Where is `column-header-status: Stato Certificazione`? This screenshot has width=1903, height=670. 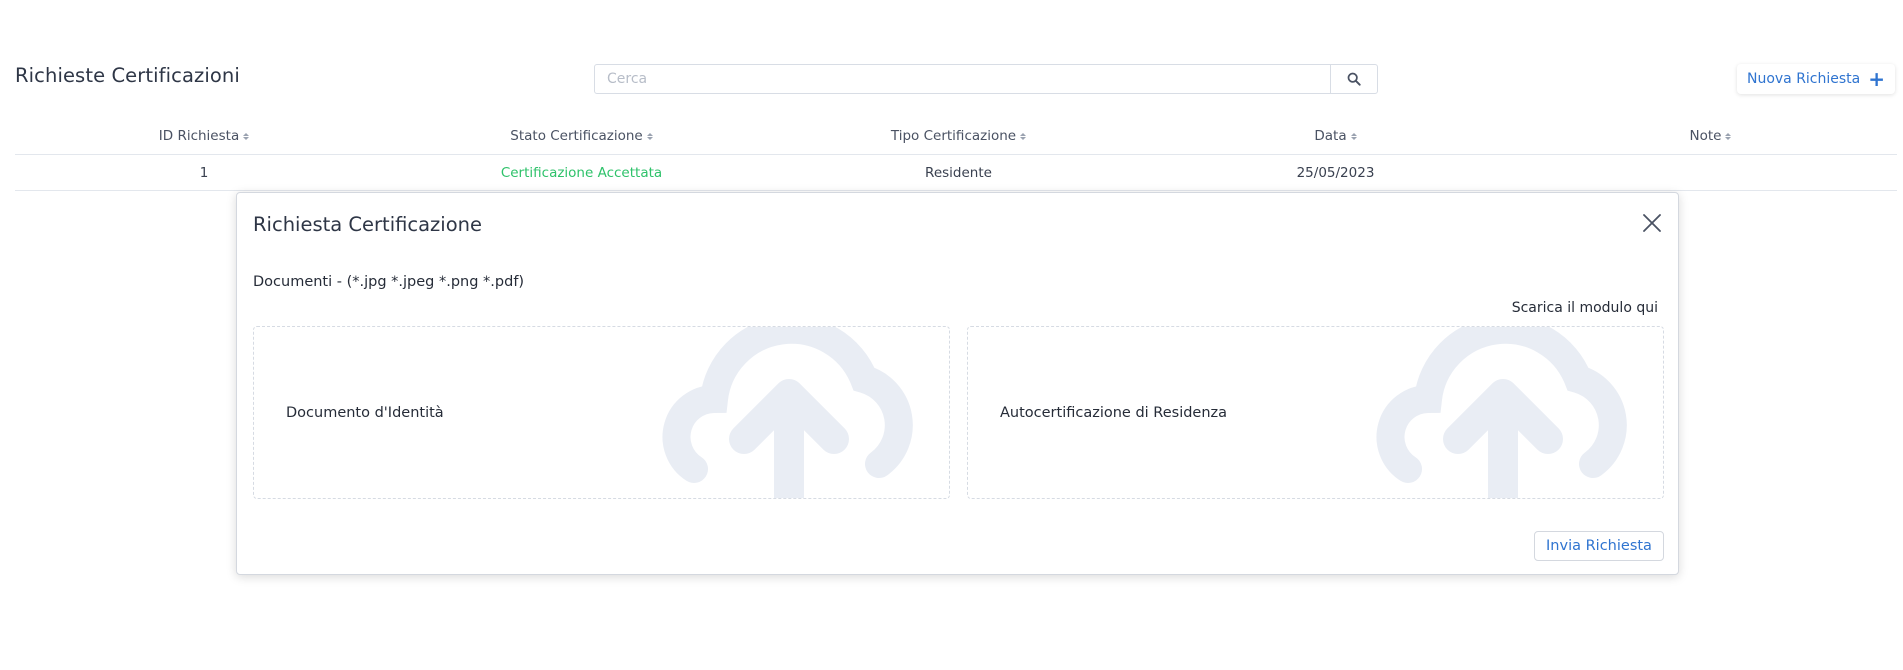 column-header-status: Stato Certificazione is located at coordinates (581, 136).